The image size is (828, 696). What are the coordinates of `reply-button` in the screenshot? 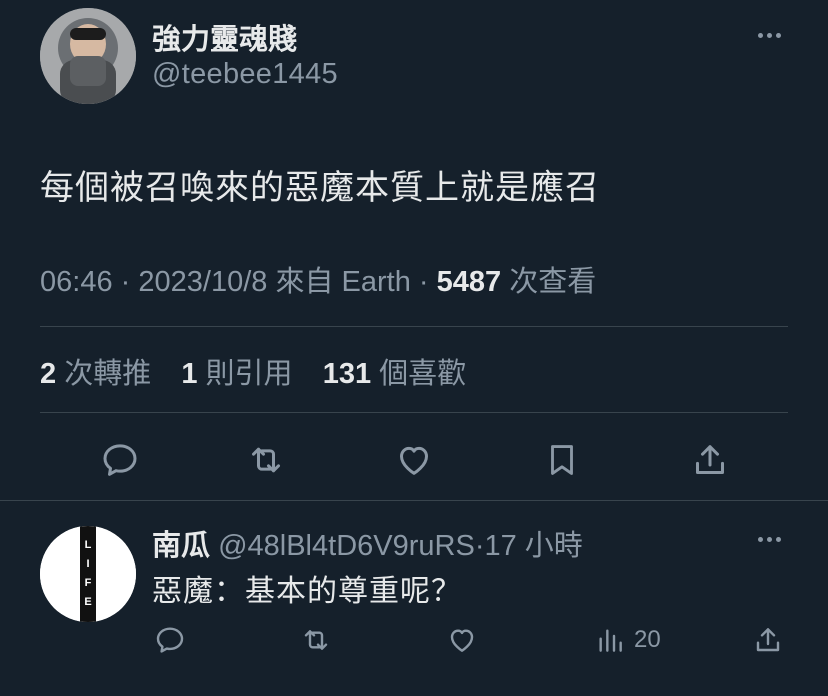 It's located at (120, 460).